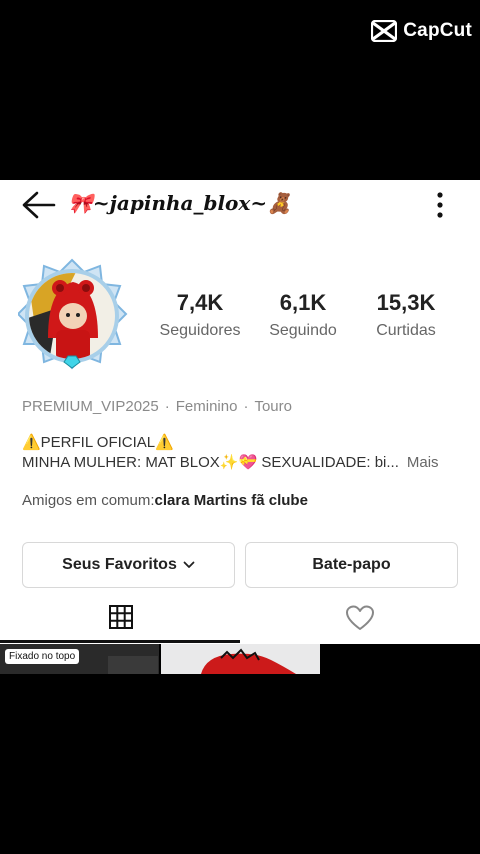 Image resolution: width=480 pixels, height=854 pixels. I want to click on capcut-watermark: CapCut, so click(421, 31).